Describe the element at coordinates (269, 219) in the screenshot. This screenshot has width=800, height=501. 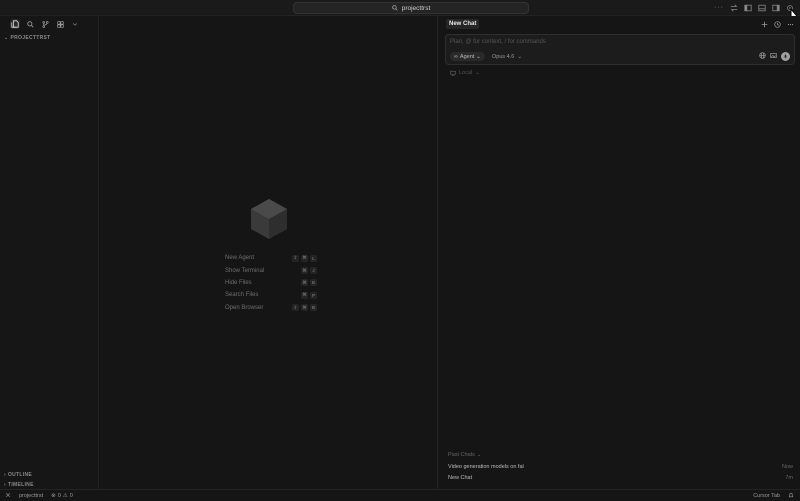
I see `cursor-logo-icon` at that location.